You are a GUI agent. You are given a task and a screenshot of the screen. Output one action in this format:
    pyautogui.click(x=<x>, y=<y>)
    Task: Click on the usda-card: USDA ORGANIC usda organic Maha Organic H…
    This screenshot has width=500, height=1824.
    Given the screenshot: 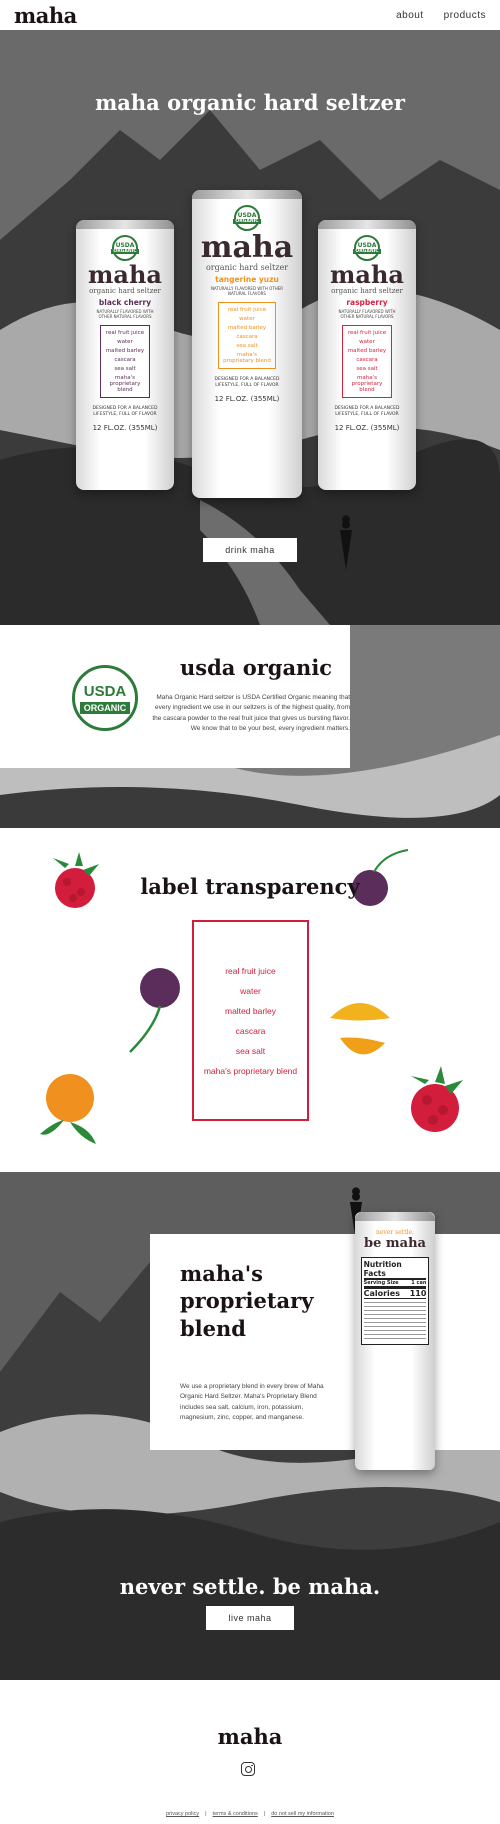 What is the action you would take?
    pyautogui.click(x=175, y=696)
    